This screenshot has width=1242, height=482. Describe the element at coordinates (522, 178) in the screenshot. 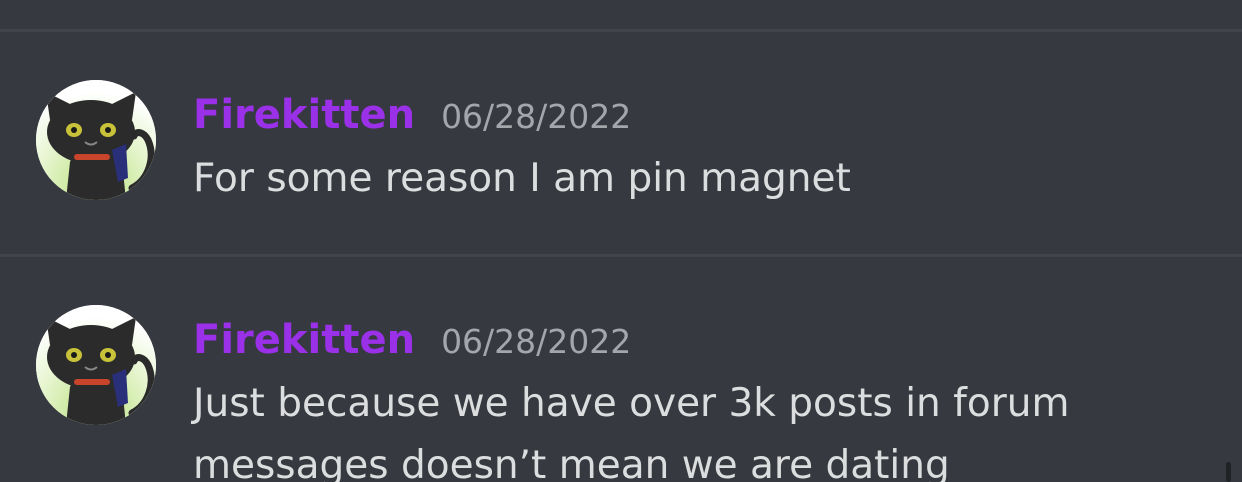

I see `message-content: For some reason I am pin magnet` at that location.